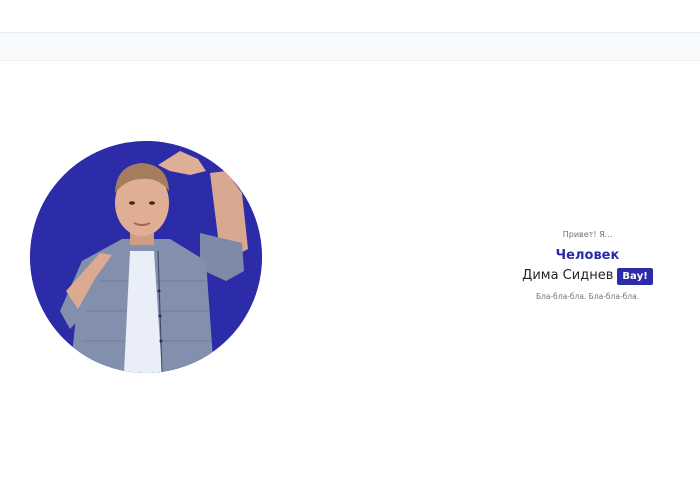  Describe the element at coordinates (568, 275) in the screenshot. I see `person-name: Дима Сиднев` at that location.